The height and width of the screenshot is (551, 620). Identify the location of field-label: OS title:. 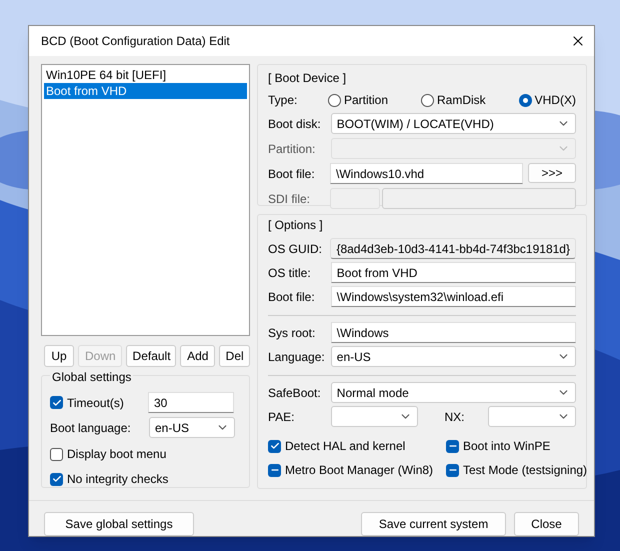
(290, 273).